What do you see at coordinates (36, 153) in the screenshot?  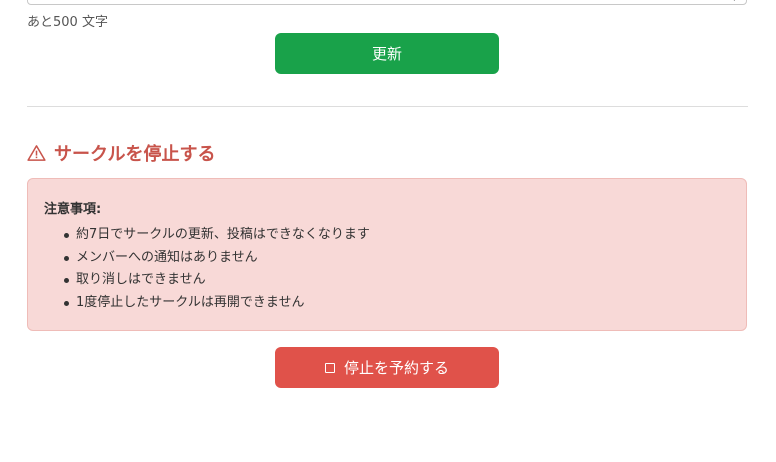 I see `warning-triangle-icon` at bounding box center [36, 153].